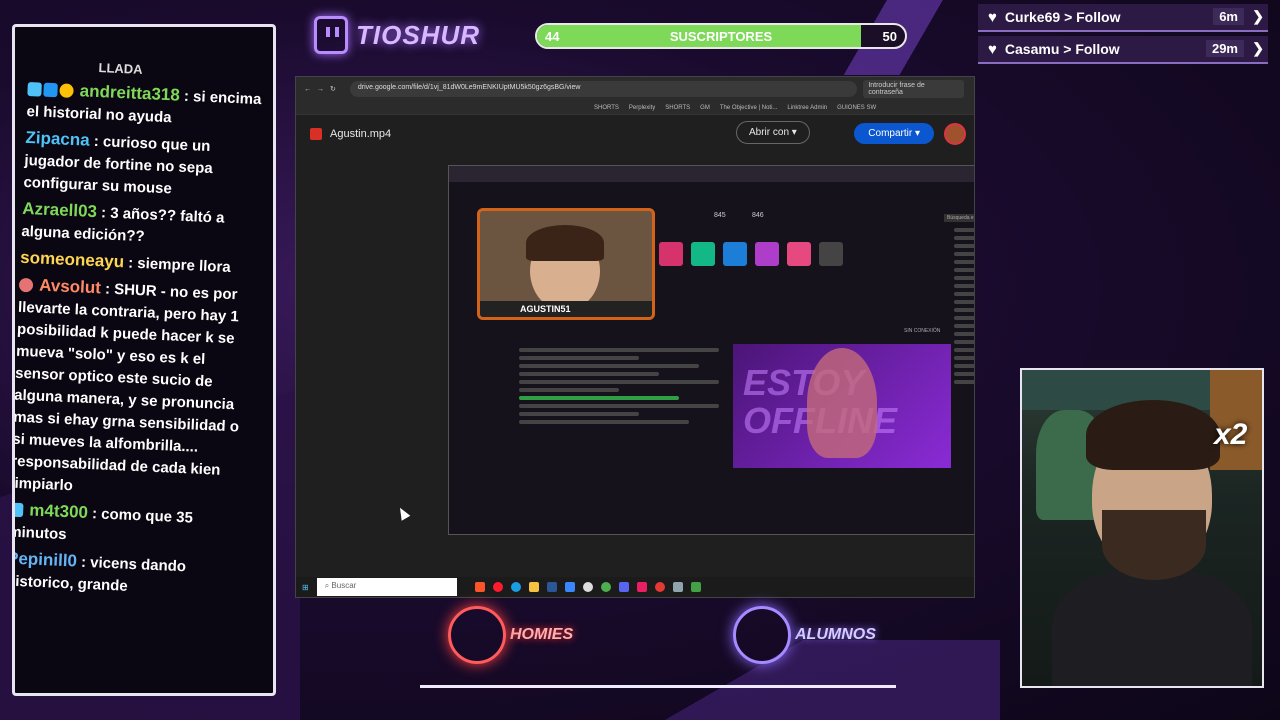  I want to click on bookmark: GUIONES SW, so click(856, 108).